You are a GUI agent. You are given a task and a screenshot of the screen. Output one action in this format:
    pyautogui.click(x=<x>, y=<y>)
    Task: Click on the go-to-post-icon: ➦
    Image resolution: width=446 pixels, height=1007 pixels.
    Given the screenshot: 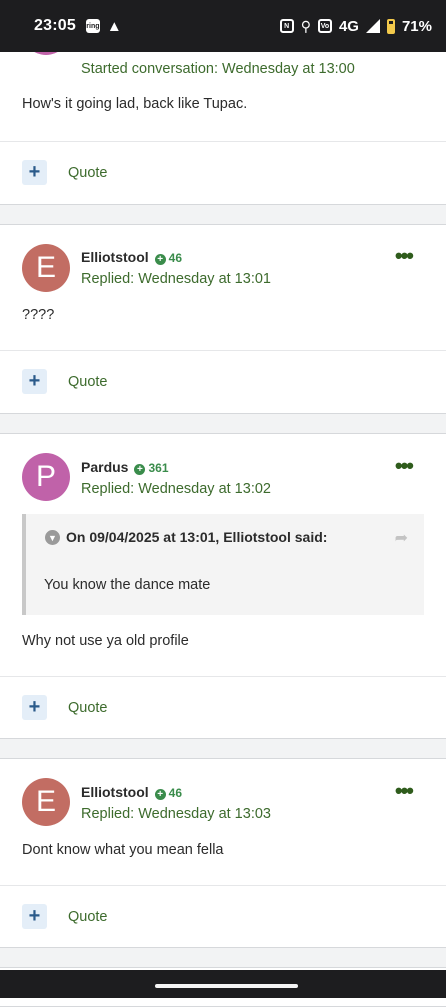 What is the action you would take?
    pyautogui.click(x=401, y=538)
    